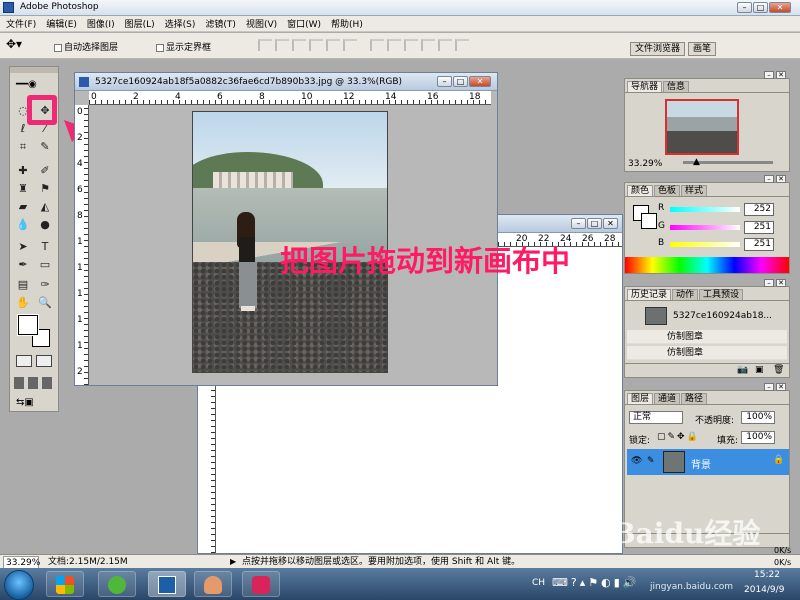  Describe the element at coordinates (649, 294) in the screenshot. I see `tab-history: 历史记录` at that location.